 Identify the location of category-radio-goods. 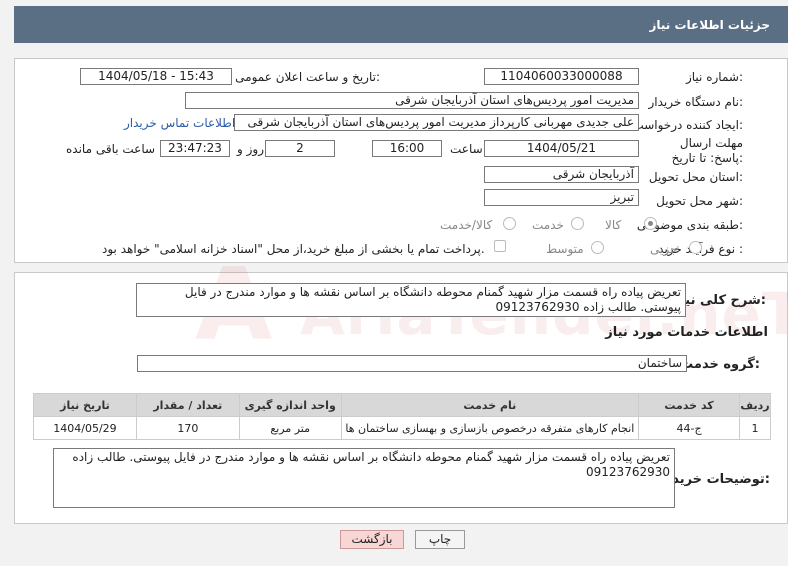
(650, 223).